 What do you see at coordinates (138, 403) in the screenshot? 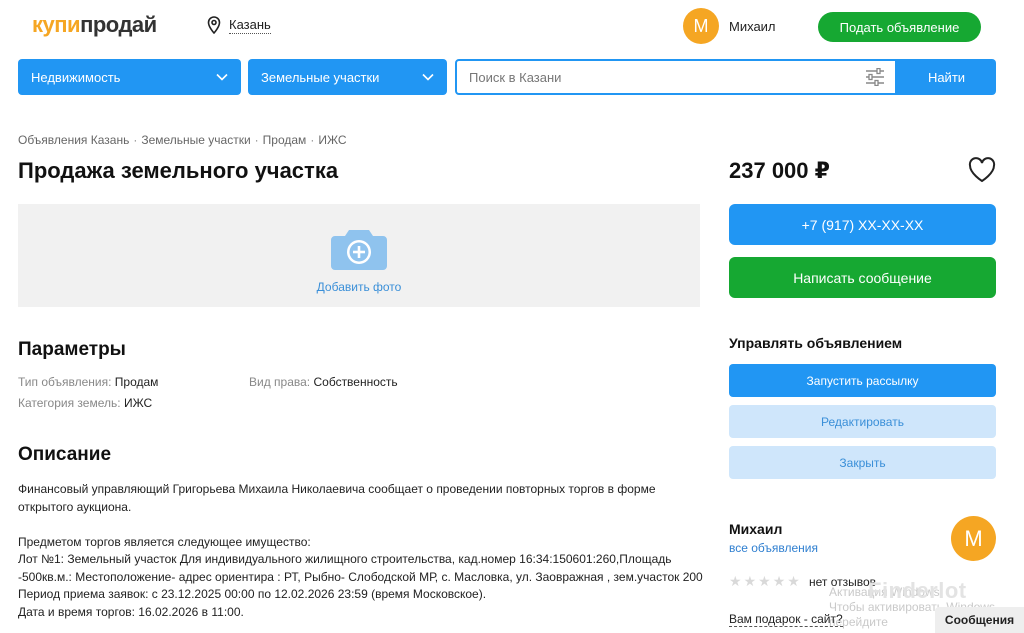
I see `param-value: ИЖС` at bounding box center [138, 403].